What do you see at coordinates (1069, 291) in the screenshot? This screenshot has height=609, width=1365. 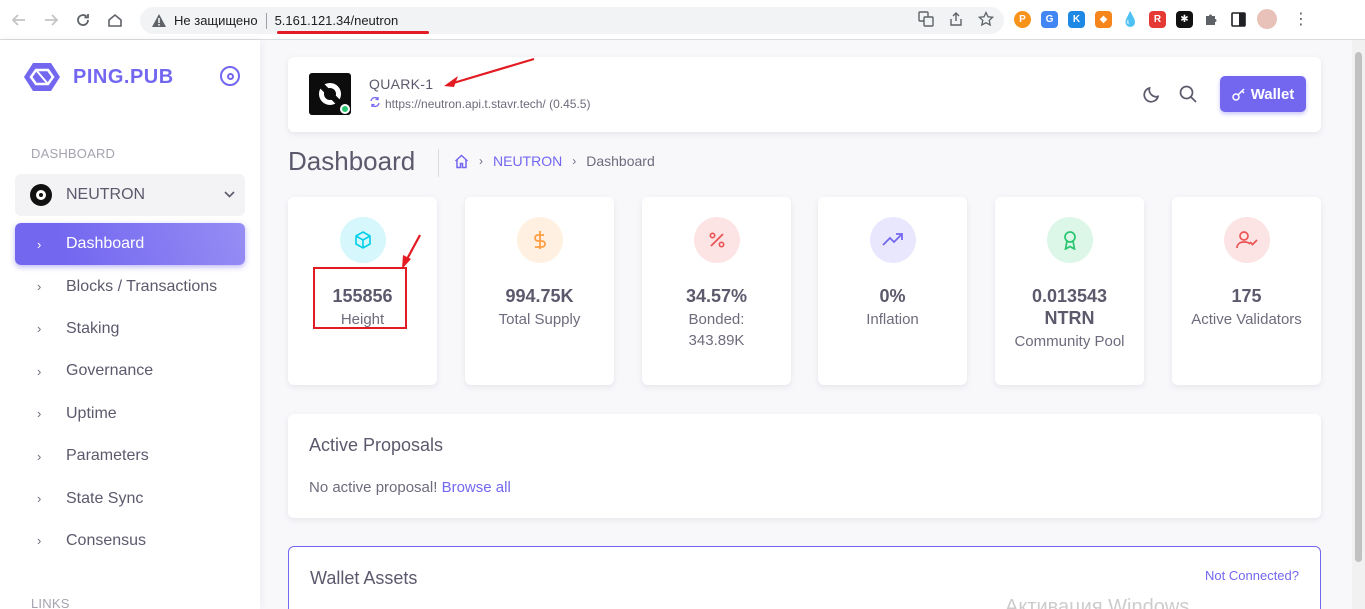 I see `stat-card-community-pool: 0.013543 NTRN Community Pool` at bounding box center [1069, 291].